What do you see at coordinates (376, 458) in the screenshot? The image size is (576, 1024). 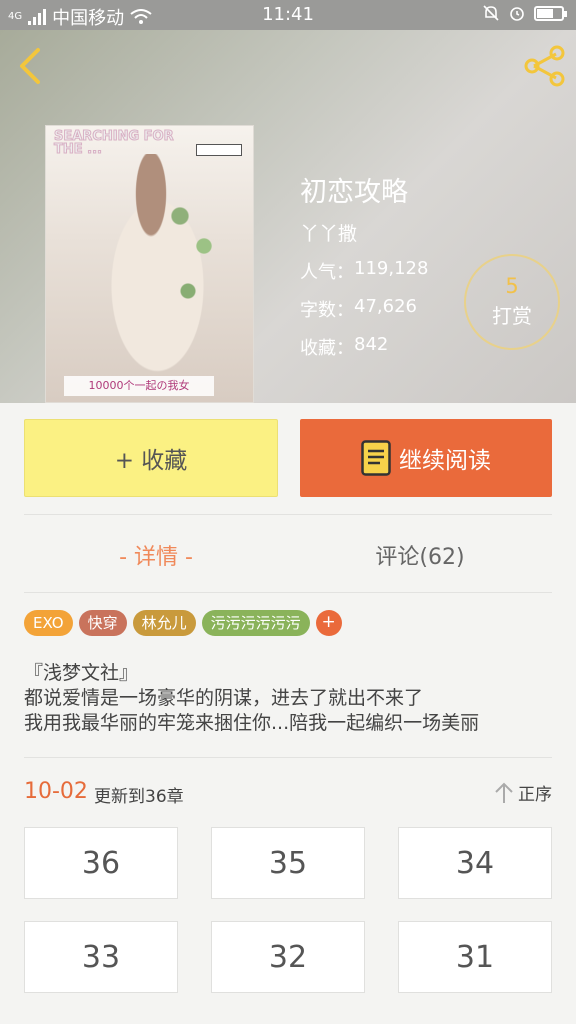 I see `book-icon` at bounding box center [376, 458].